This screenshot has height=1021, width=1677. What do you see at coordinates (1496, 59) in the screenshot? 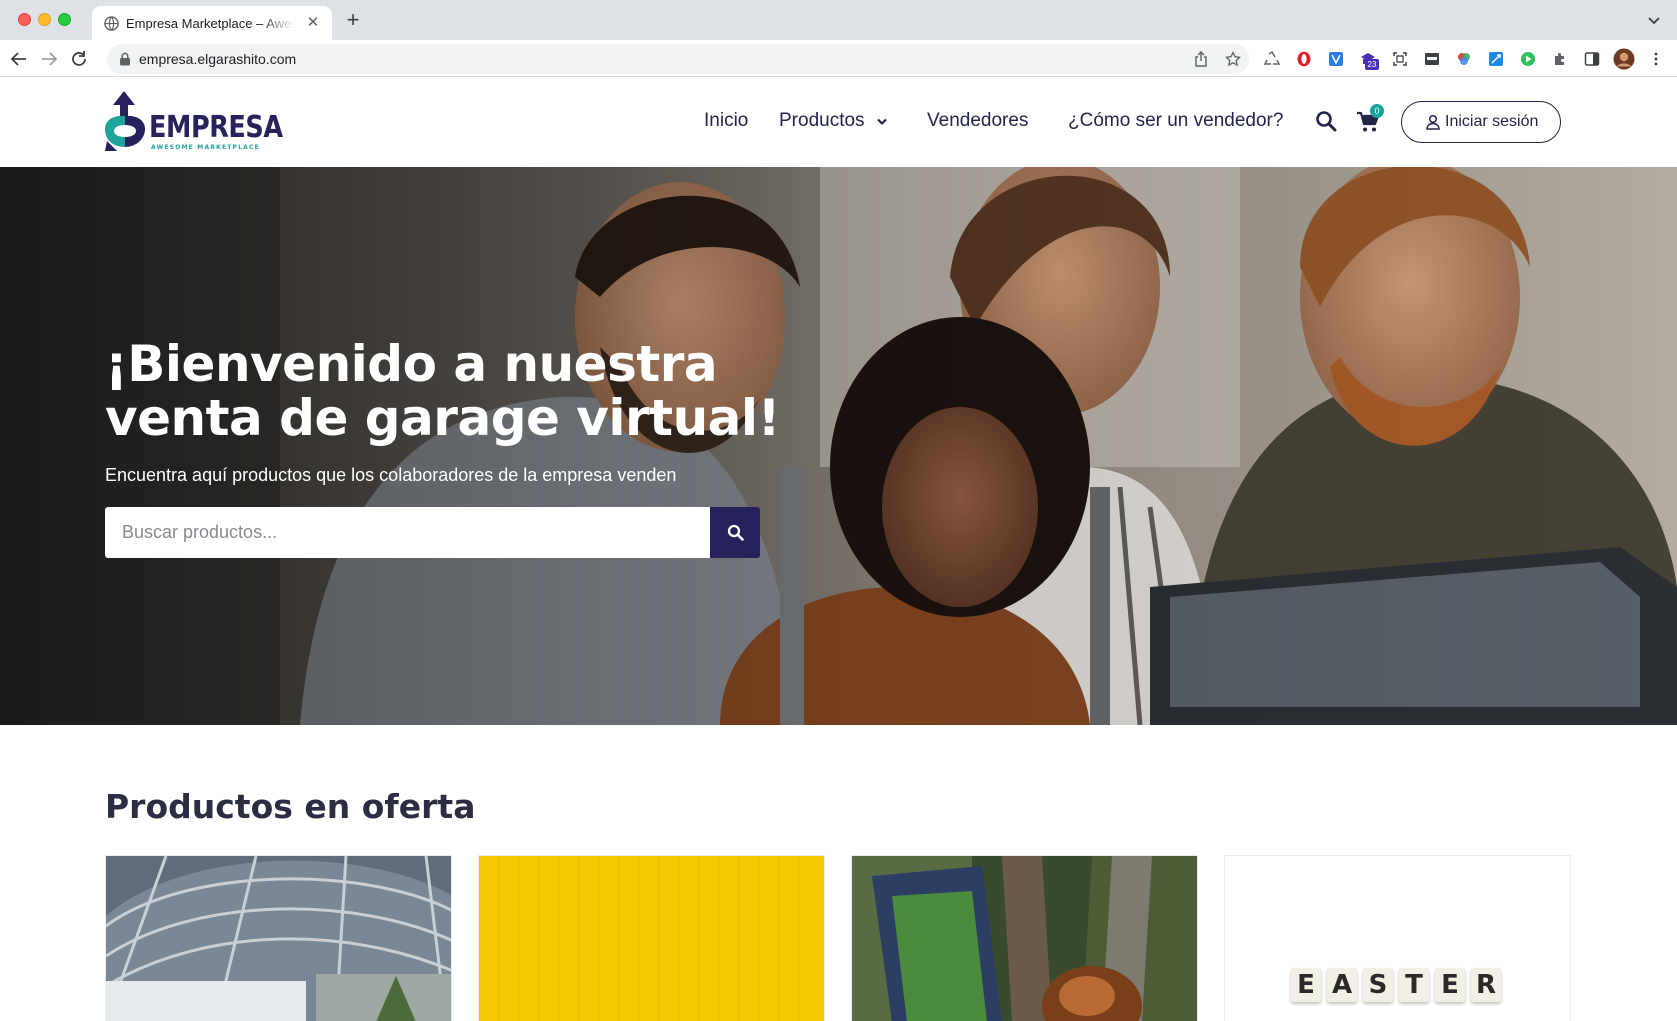
I see `tools-extension-icon` at bounding box center [1496, 59].